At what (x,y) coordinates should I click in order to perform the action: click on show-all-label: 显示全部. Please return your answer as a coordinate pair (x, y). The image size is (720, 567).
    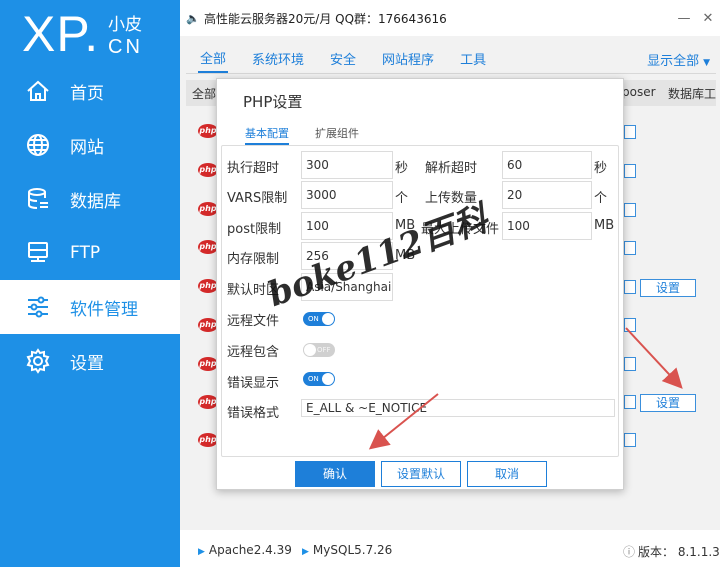
    Looking at the image, I should click on (673, 61).